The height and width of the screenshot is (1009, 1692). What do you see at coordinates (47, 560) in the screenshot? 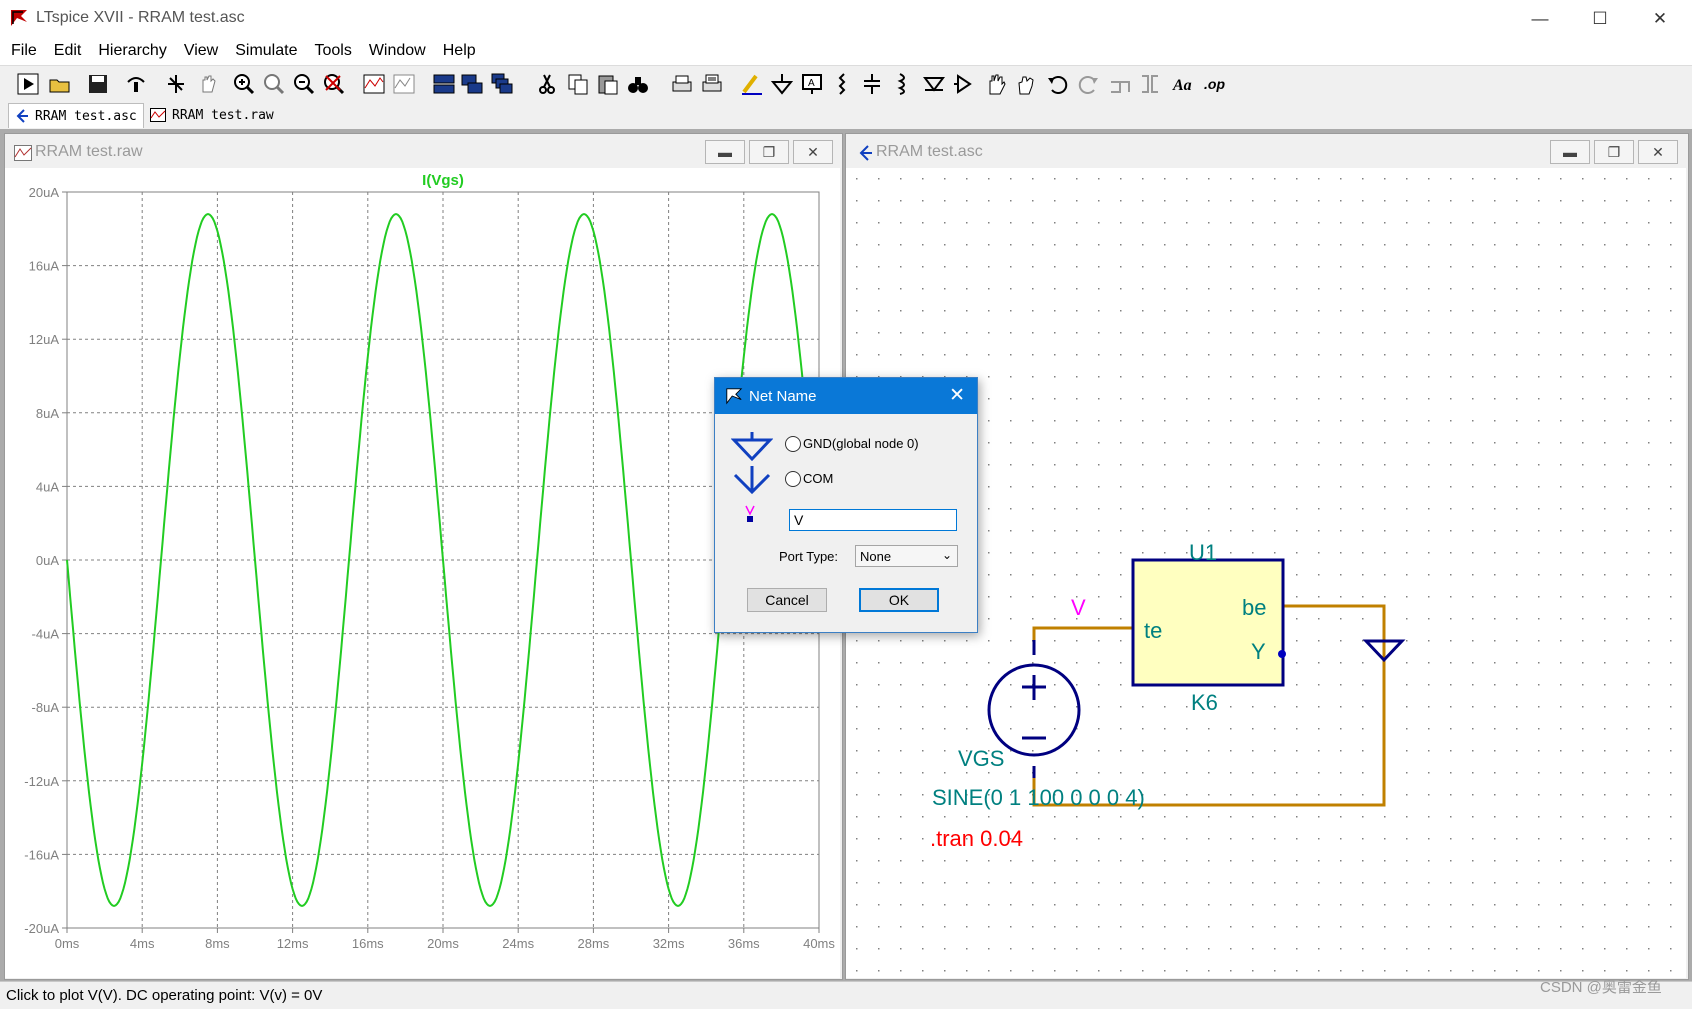
I see `y-tick-label: 0uA` at bounding box center [47, 560].